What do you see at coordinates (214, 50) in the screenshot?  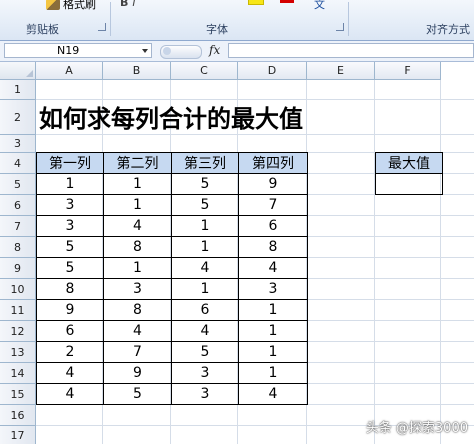 I see `insert-function-icon: fx` at bounding box center [214, 50].